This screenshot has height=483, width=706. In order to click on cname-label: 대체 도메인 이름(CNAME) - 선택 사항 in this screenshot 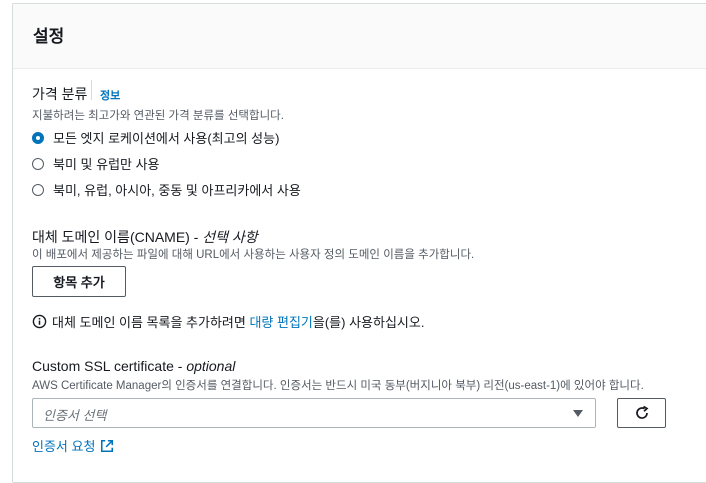, I will do `click(145, 237)`.